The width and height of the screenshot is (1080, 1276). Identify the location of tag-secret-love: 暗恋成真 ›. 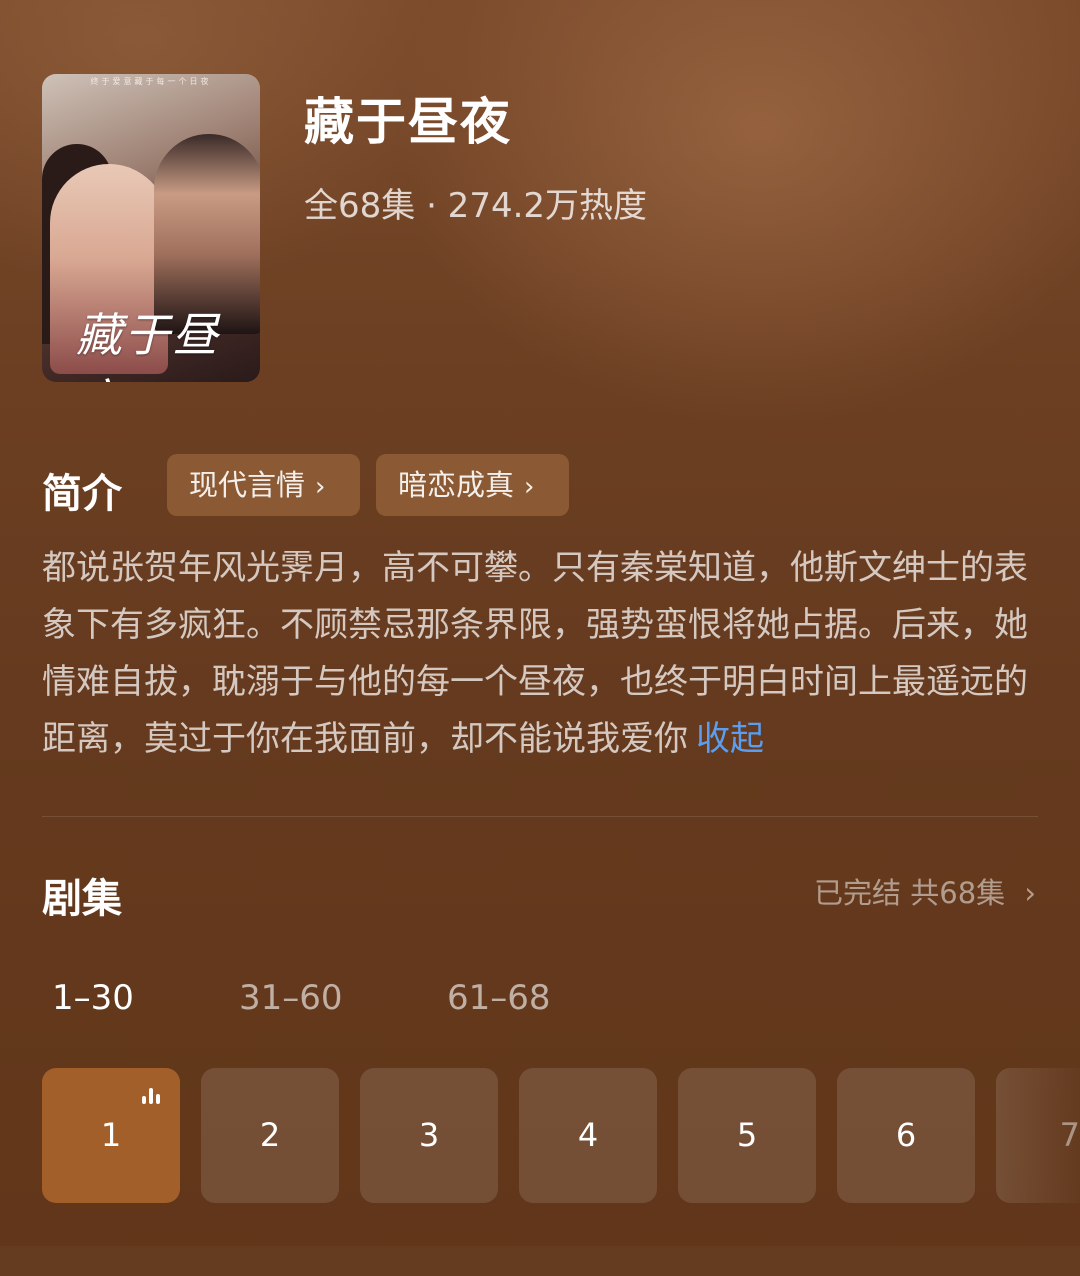
(472, 485).